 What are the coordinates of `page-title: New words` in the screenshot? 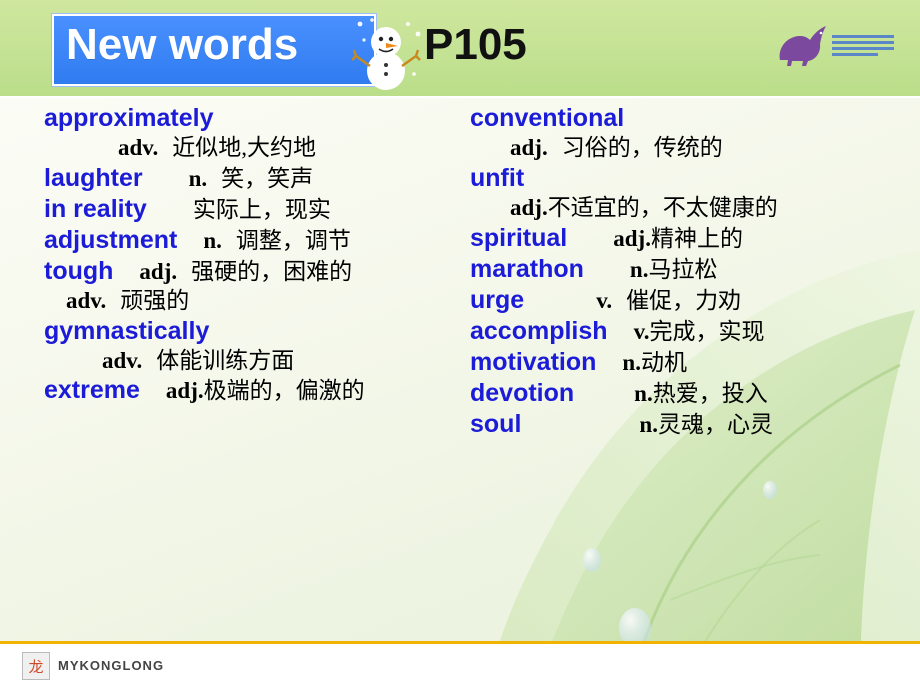 It's located at (182, 44).